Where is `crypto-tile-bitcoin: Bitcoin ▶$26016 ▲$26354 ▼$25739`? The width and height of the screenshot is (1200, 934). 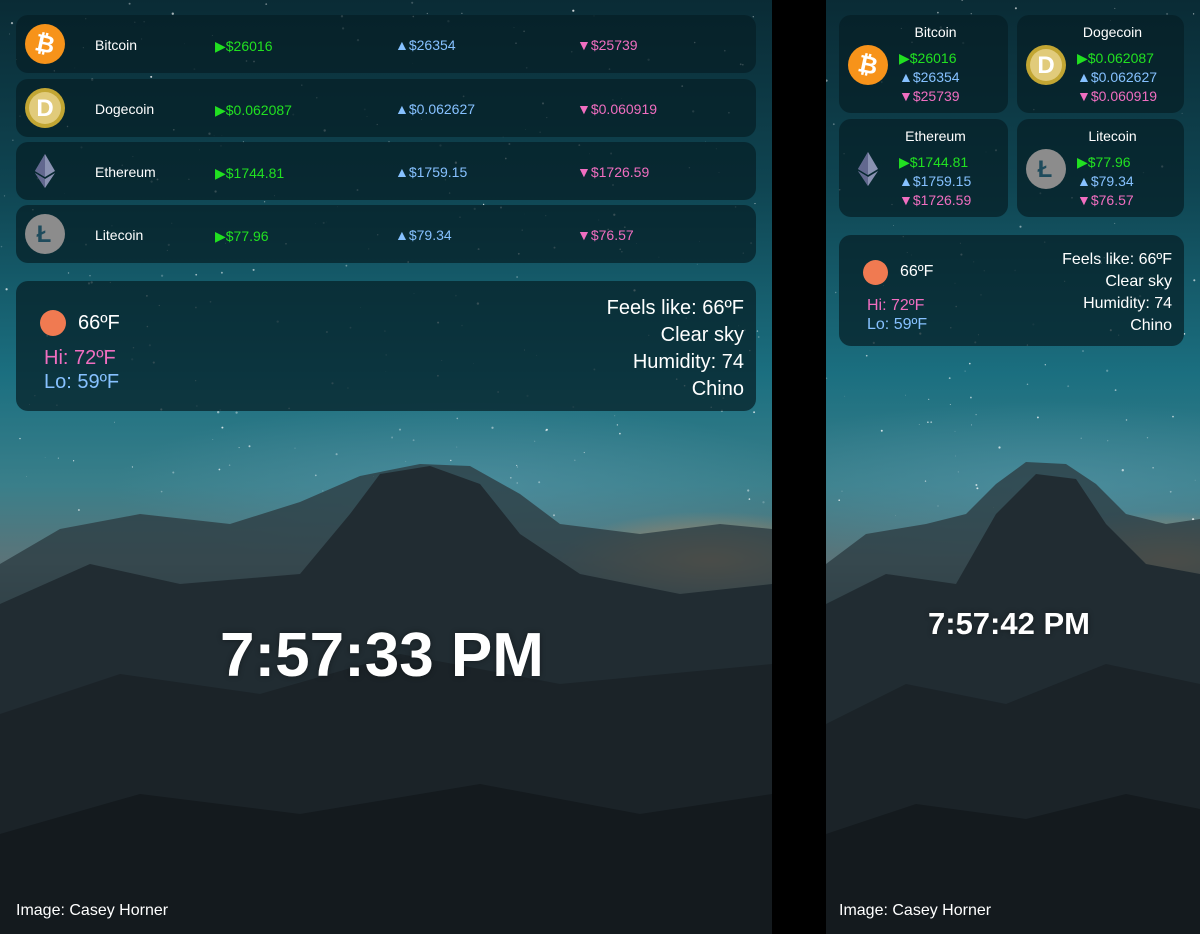
crypto-tile-bitcoin: Bitcoin ▶$26016 ▲$26354 ▼$25739 is located at coordinates (923, 64).